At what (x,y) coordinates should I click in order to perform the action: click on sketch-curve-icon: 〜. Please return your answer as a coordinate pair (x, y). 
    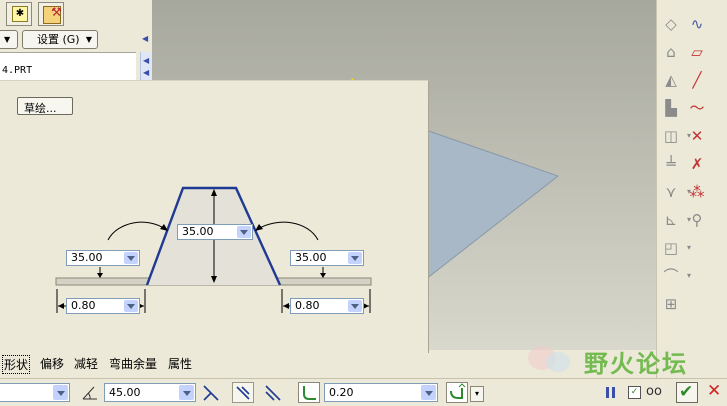
    Looking at the image, I should click on (697, 108).